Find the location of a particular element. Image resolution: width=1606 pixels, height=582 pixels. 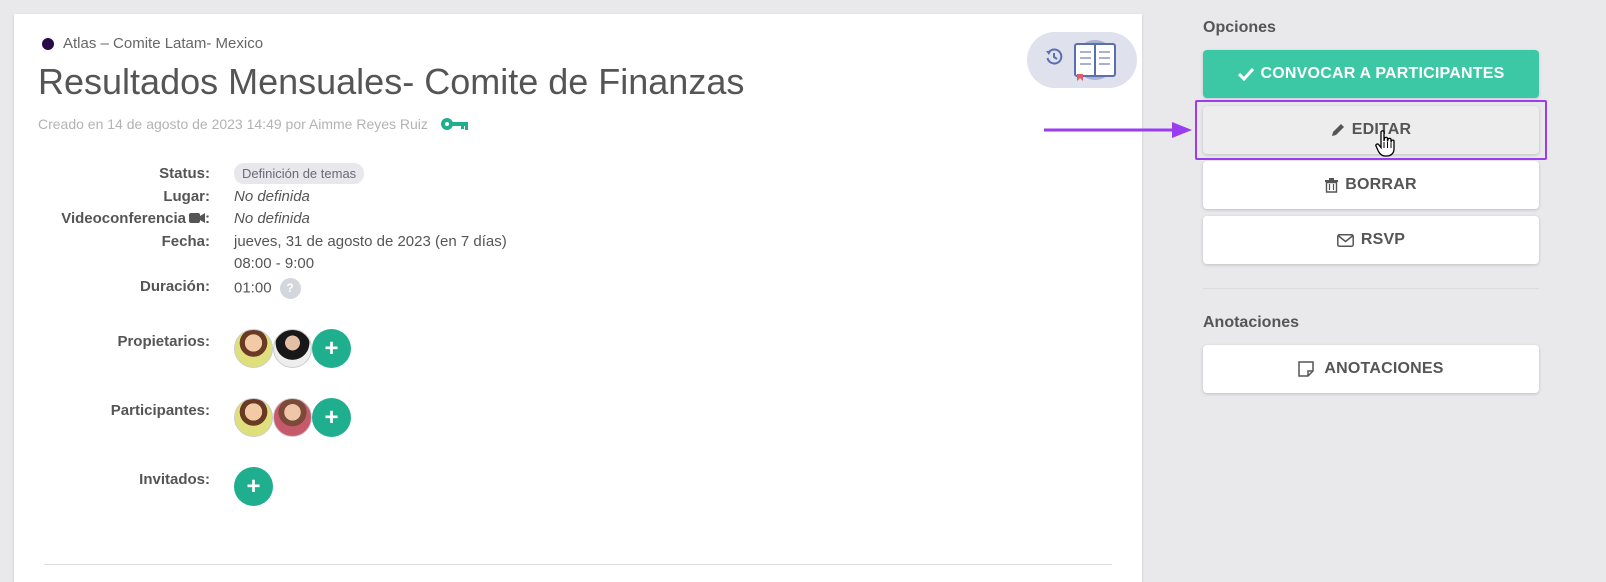

lugar-row: Lugar: No definida is located at coordinates (162, 196).